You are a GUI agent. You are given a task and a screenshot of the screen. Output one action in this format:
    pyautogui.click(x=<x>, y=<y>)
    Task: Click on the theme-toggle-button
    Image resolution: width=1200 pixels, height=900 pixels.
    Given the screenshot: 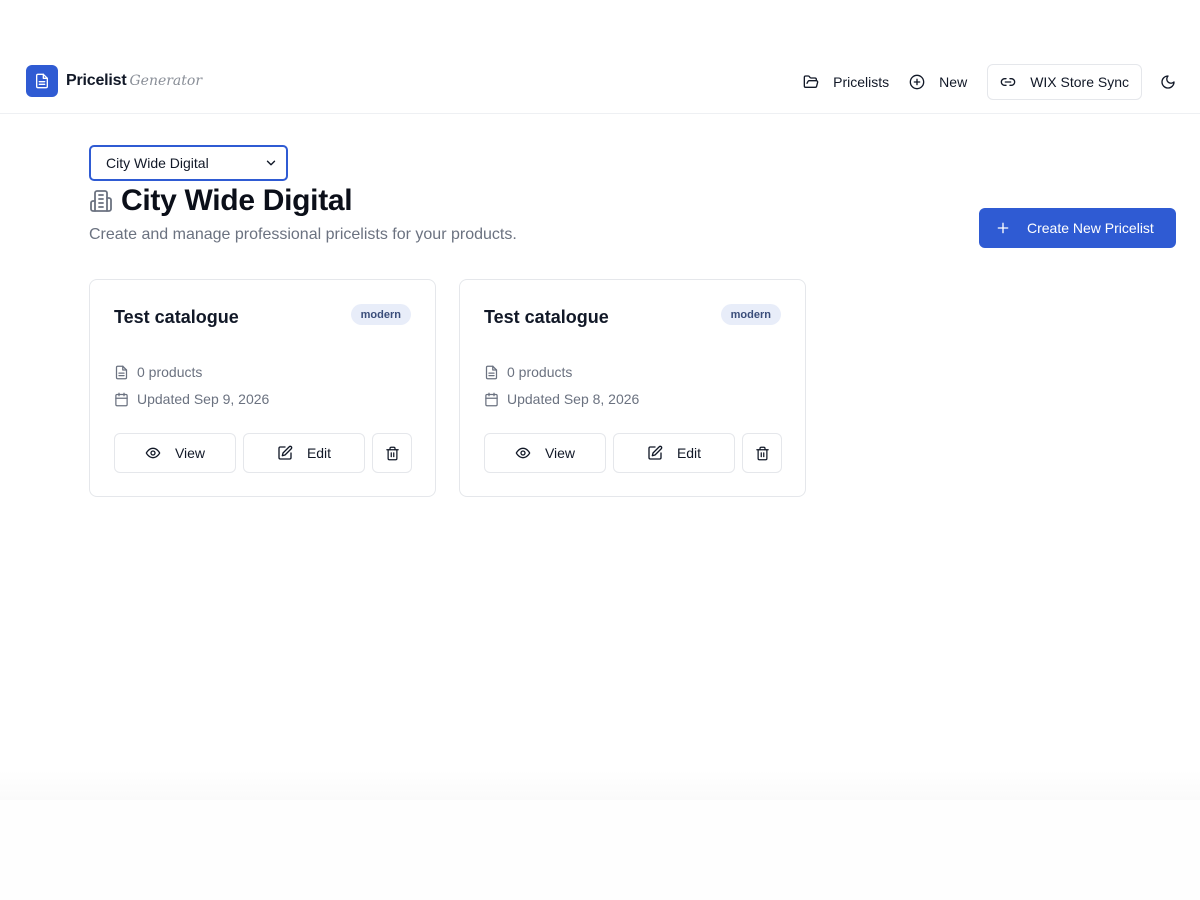 What is the action you would take?
    pyautogui.click(x=1168, y=82)
    